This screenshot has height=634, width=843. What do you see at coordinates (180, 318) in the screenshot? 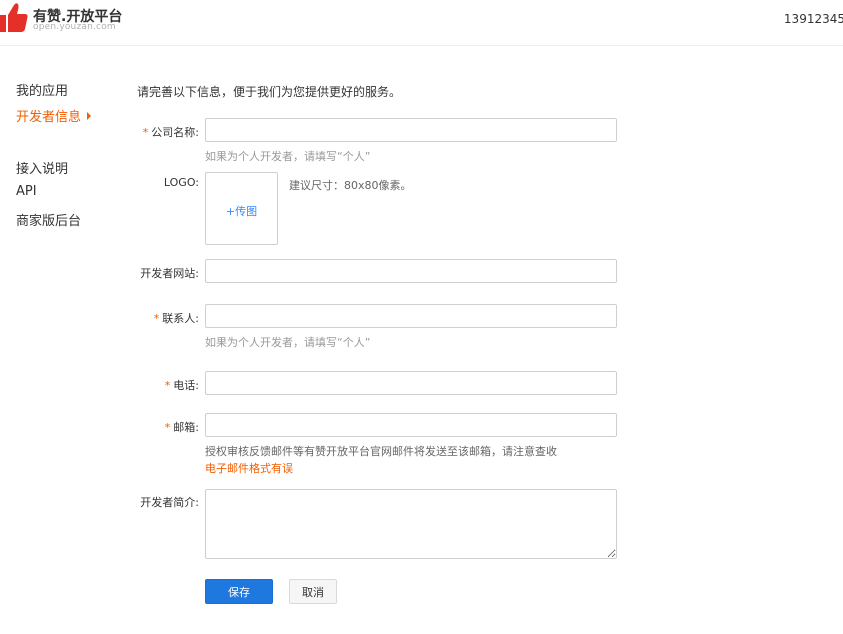
I see `contact-label-text: 联系人:` at bounding box center [180, 318].